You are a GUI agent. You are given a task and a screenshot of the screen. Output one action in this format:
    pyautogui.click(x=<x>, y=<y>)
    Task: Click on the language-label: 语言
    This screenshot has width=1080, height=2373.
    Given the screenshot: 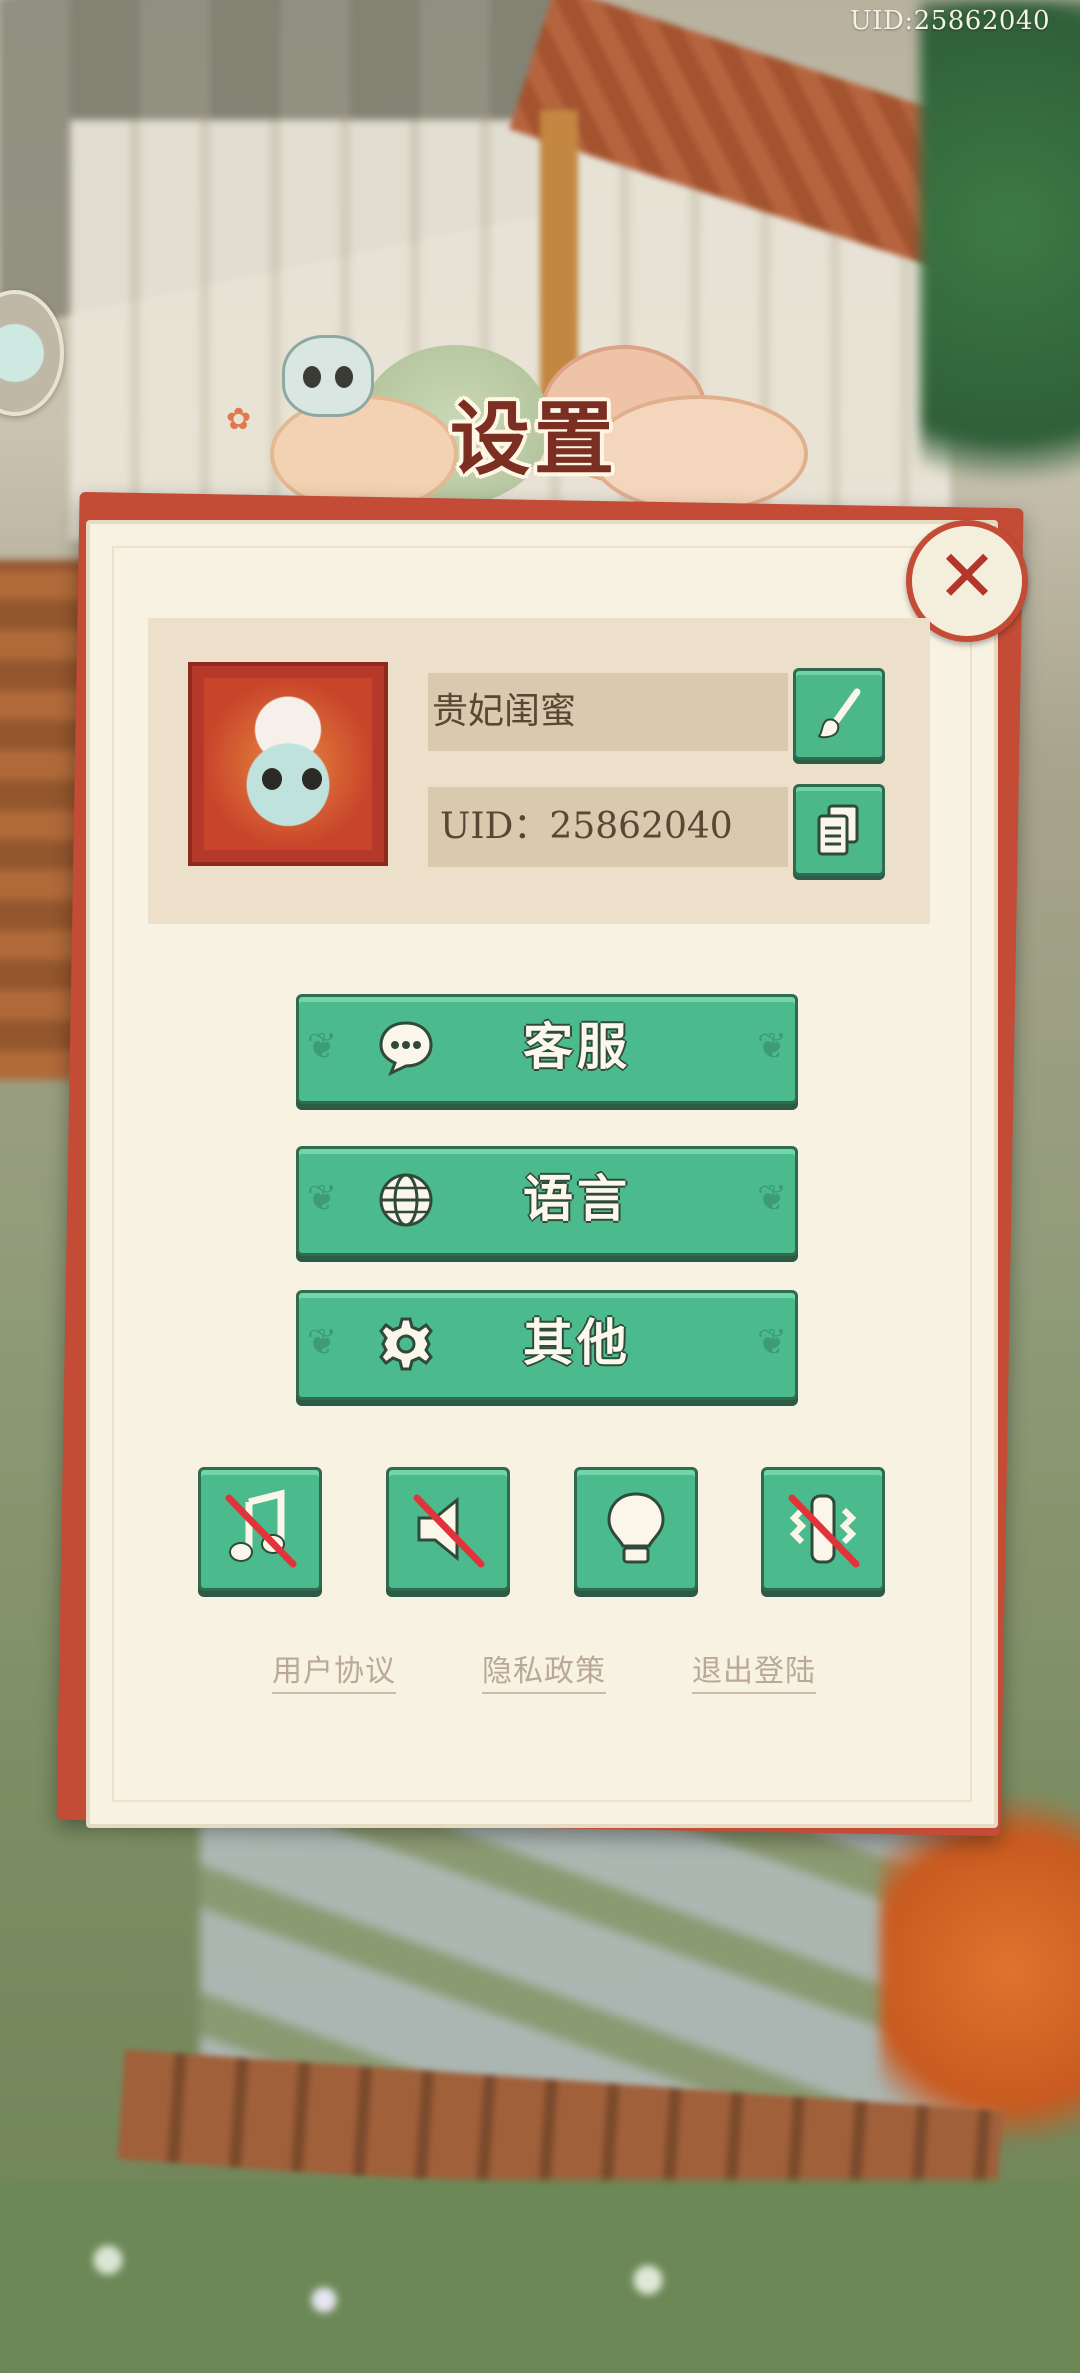 What is the action you would take?
    pyautogui.click(x=577, y=1198)
    